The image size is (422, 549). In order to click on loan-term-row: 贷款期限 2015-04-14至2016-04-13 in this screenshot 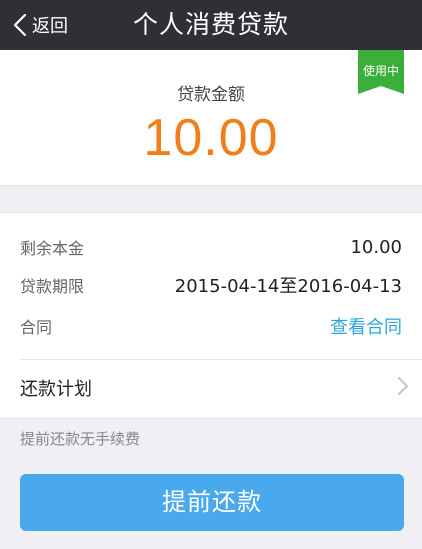, I will do `click(211, 285)`.